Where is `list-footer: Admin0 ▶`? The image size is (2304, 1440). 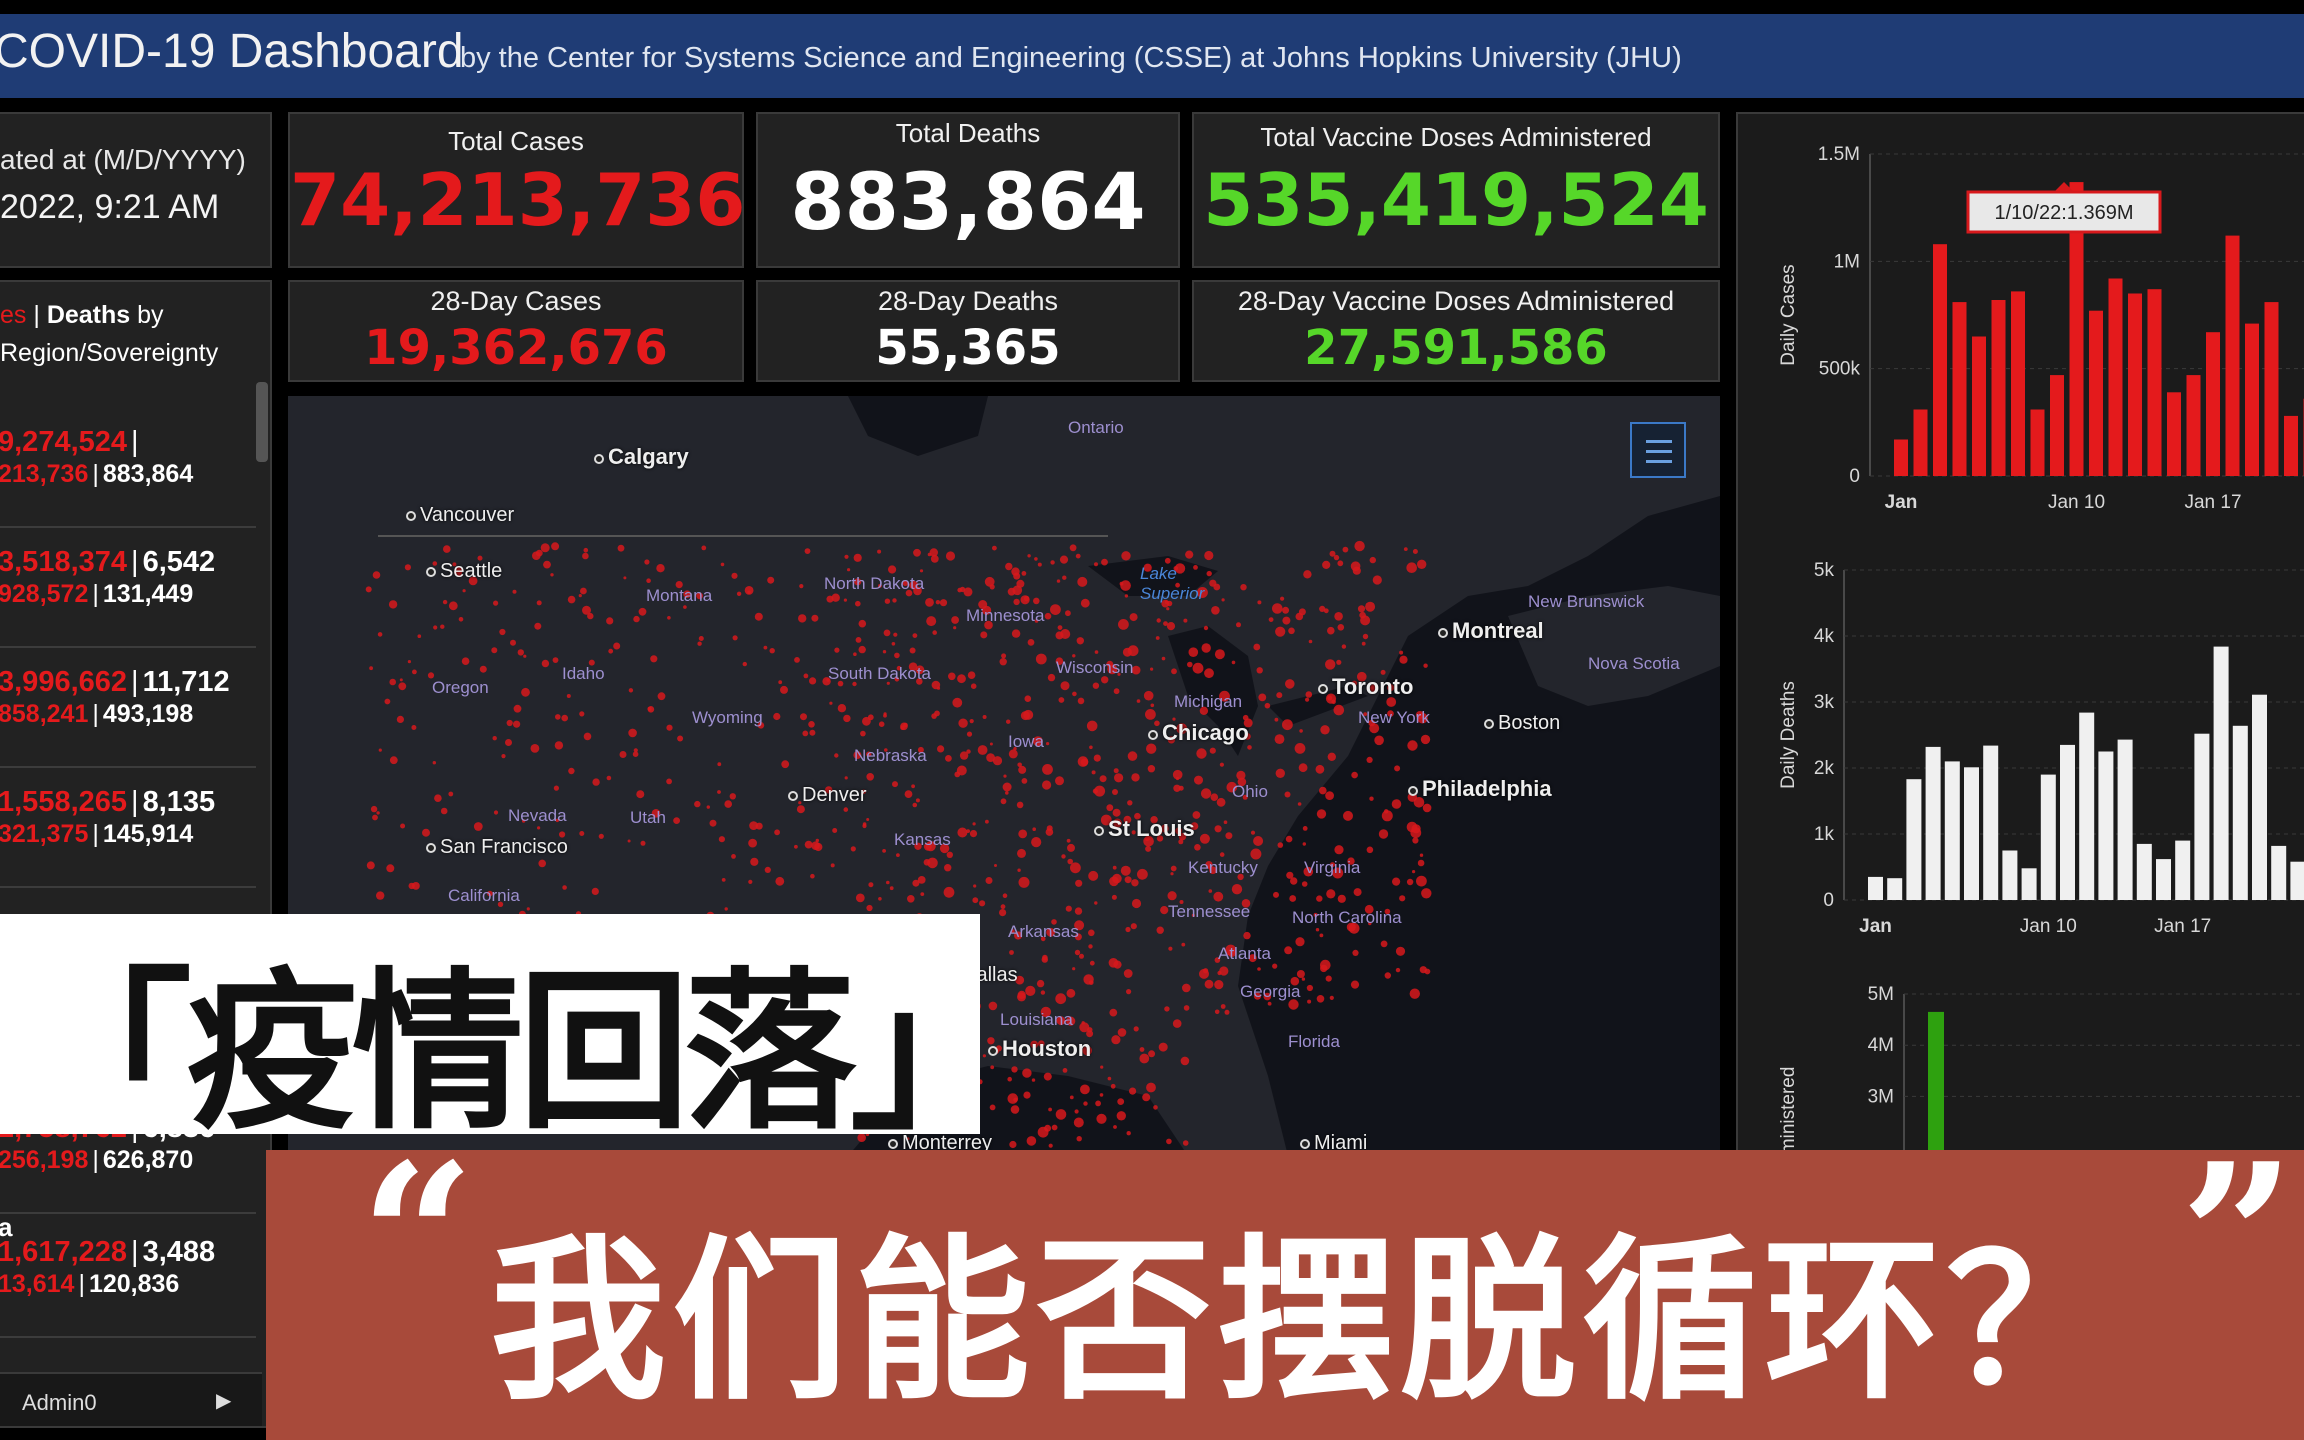 list-footer: Admin0 ▶ is located at coordinates (131, 1399).